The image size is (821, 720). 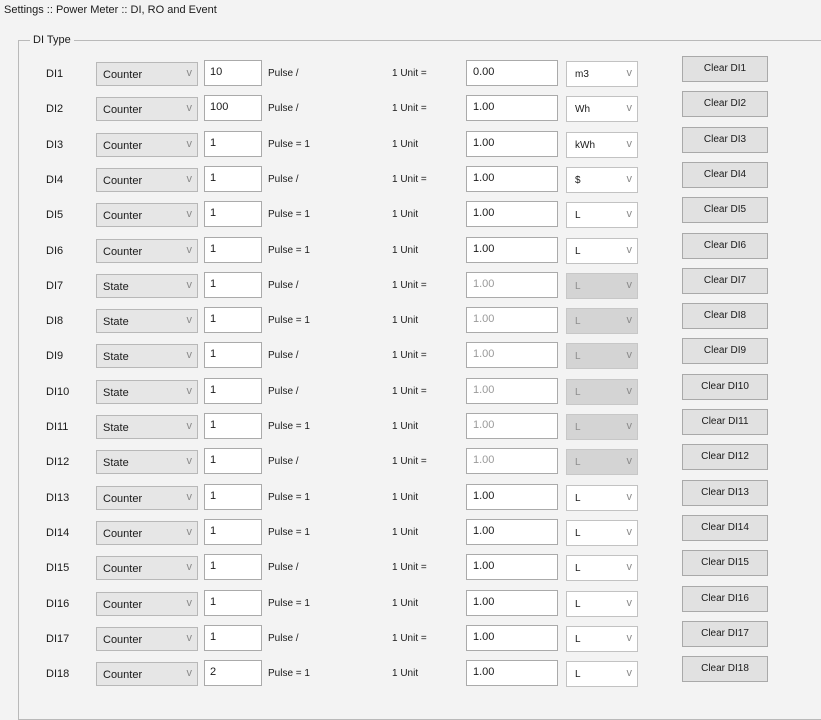 What do you see at coordinates (725, 563) in the screenshot?
I see `clear-di-button: Clear DI15` at bounding box center [725, 563].